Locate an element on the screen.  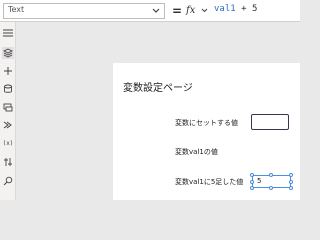
left-rail: (x) is located at coordinates (8, 111).